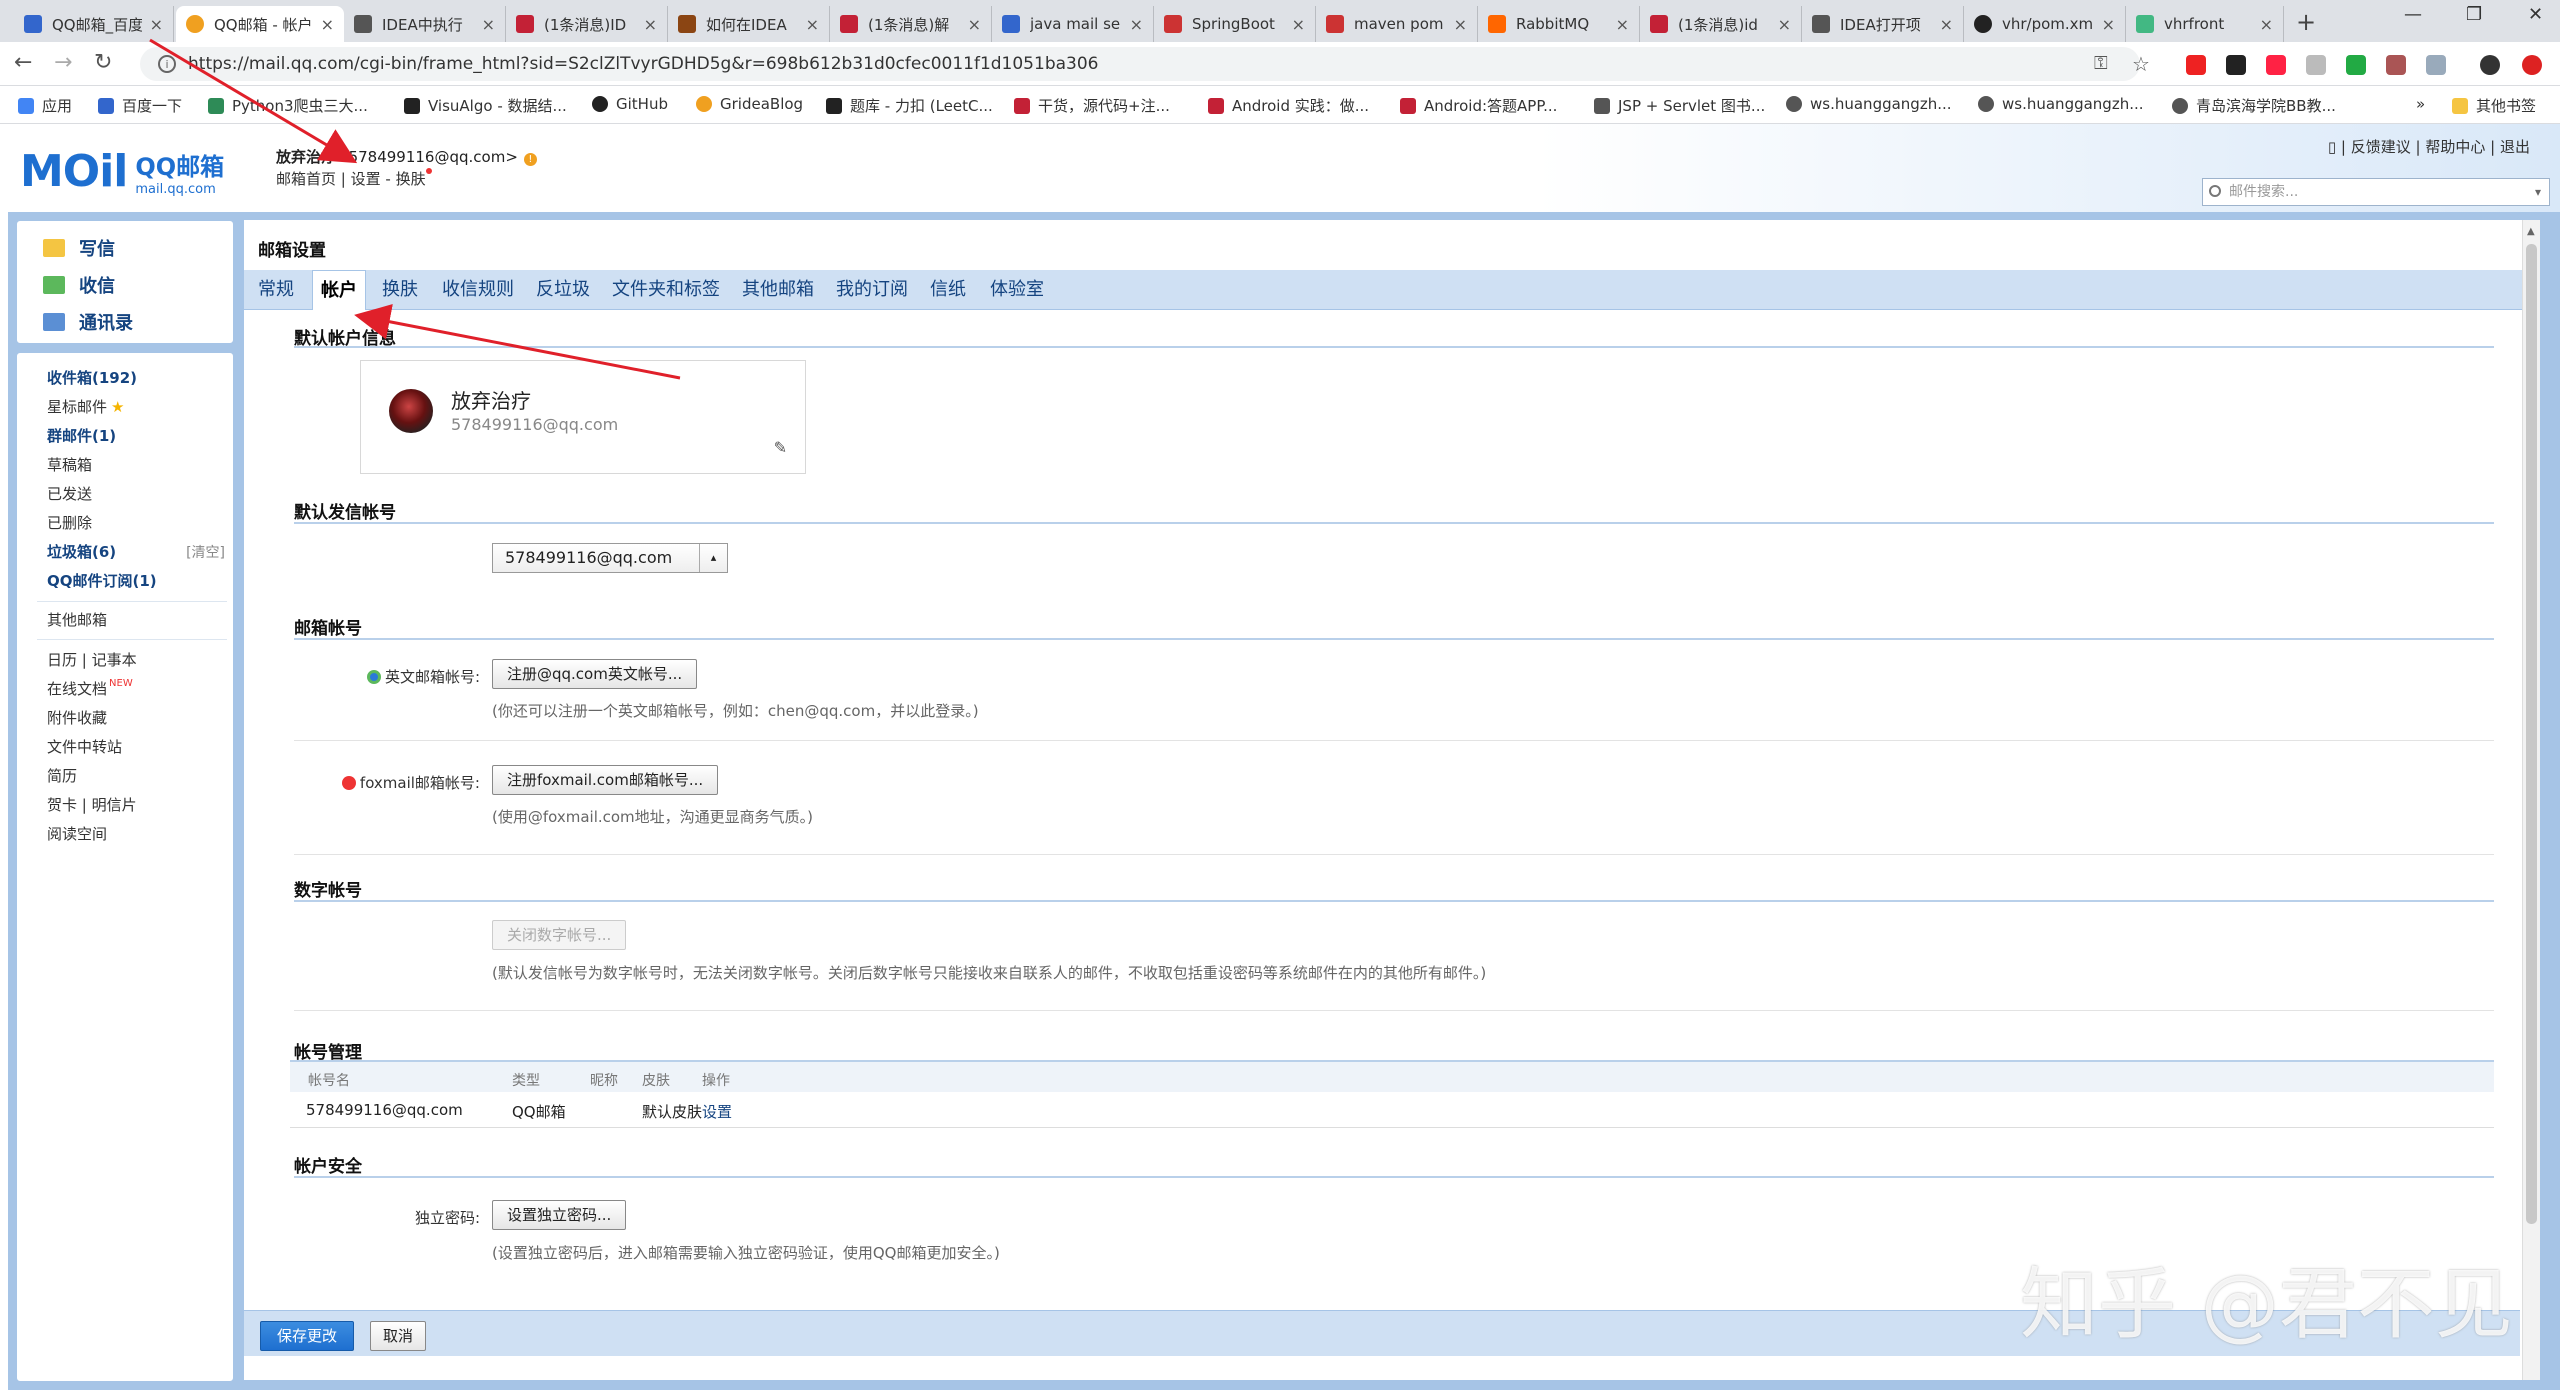 Image resolution: width=2560 pixels, height=1390 pixels. Describe the element at coordinates (23, 62) in the screenshot. I see `back-icon: ←` at that location.